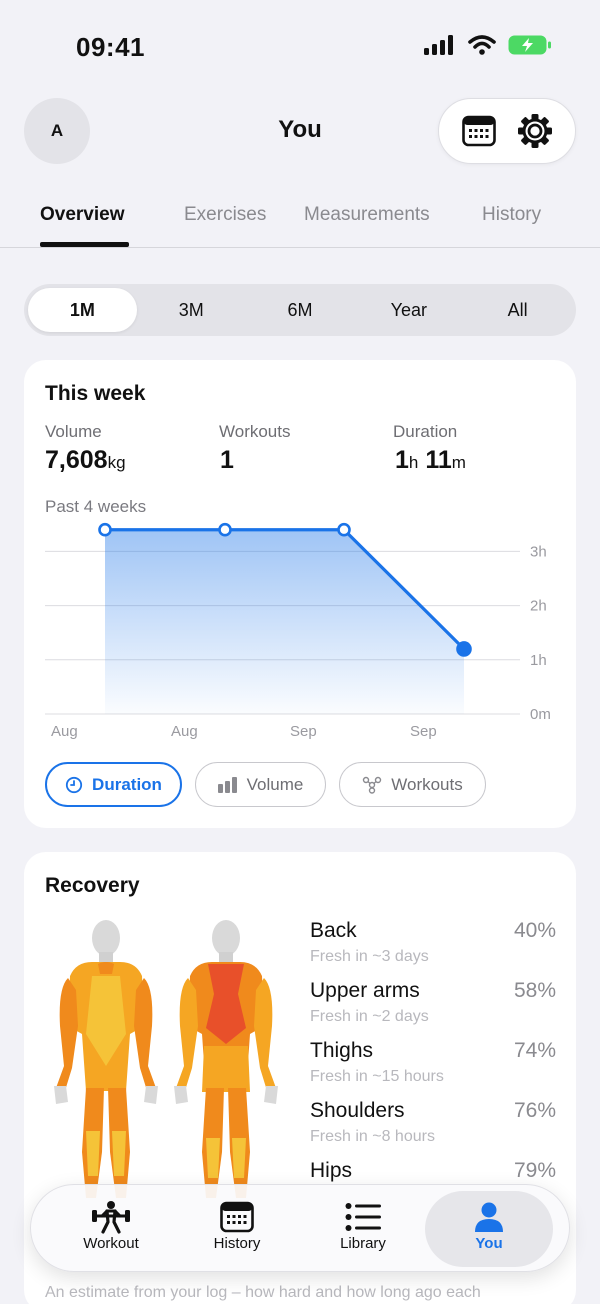 The image size is (600, 1304). What do you see at coordinates (225, 215) in the screenshot?
I see `tab-exercises: Exercises` at bounding box center [225, 215].